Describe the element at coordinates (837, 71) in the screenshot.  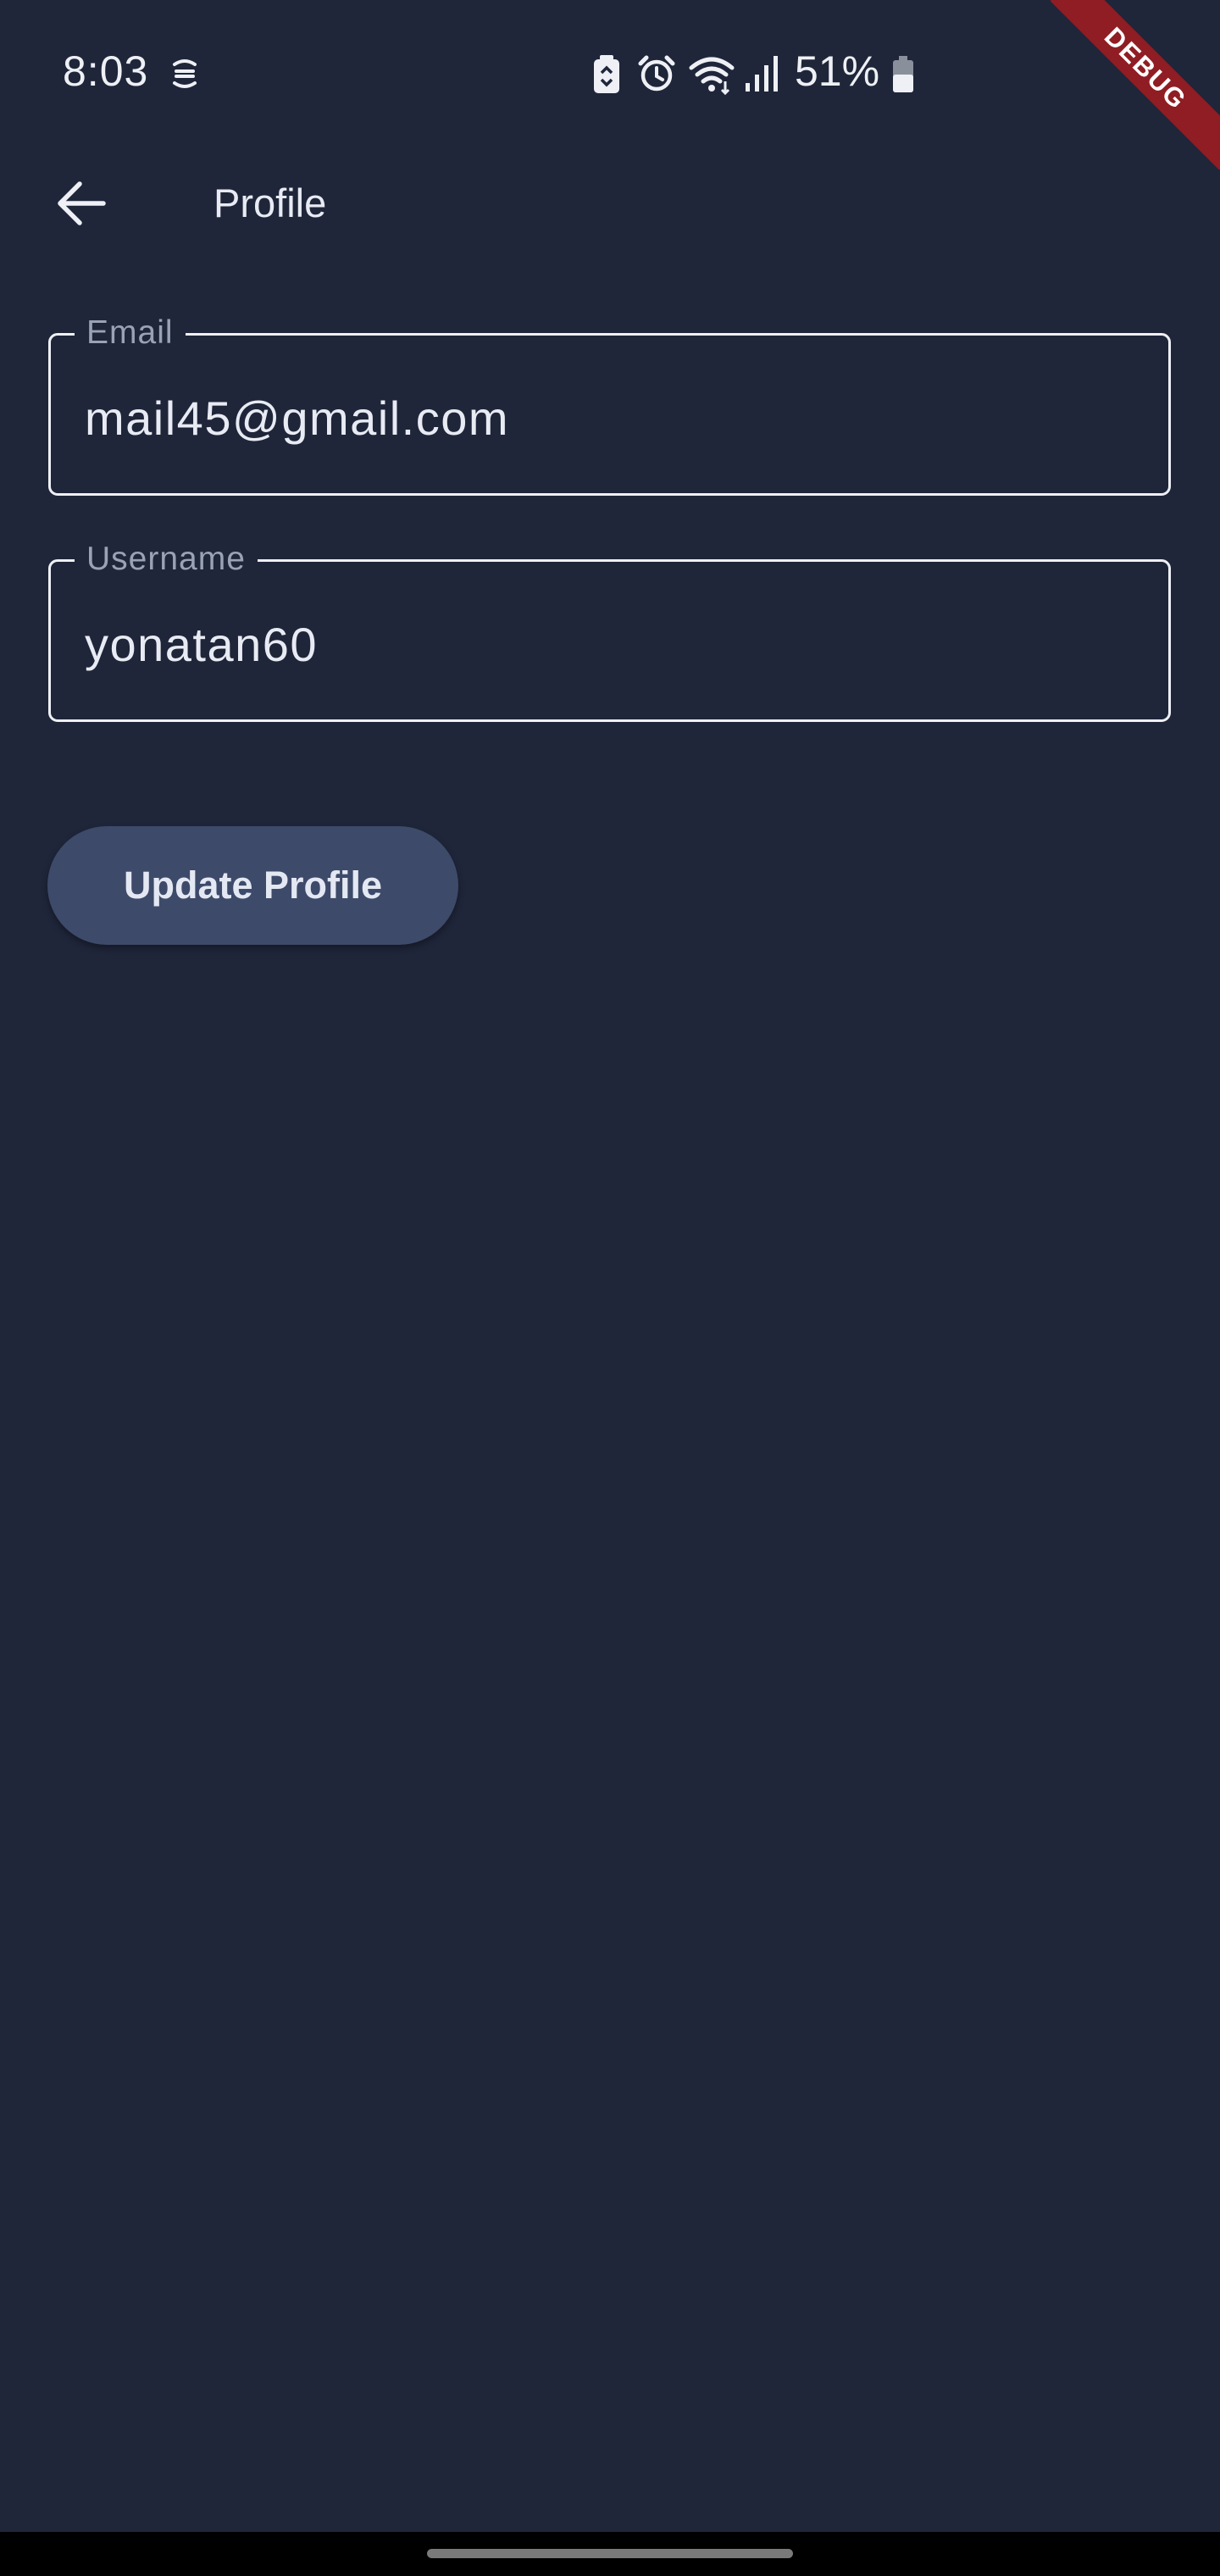
I see `battery-percent: 51%` at that location.